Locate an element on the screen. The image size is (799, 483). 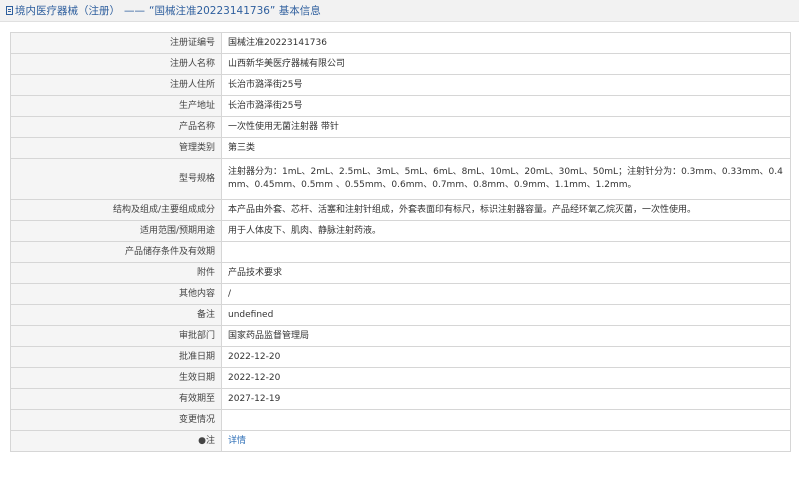
table-row: 批准日期 2022-12-20 is located at coordinates (400, 357).